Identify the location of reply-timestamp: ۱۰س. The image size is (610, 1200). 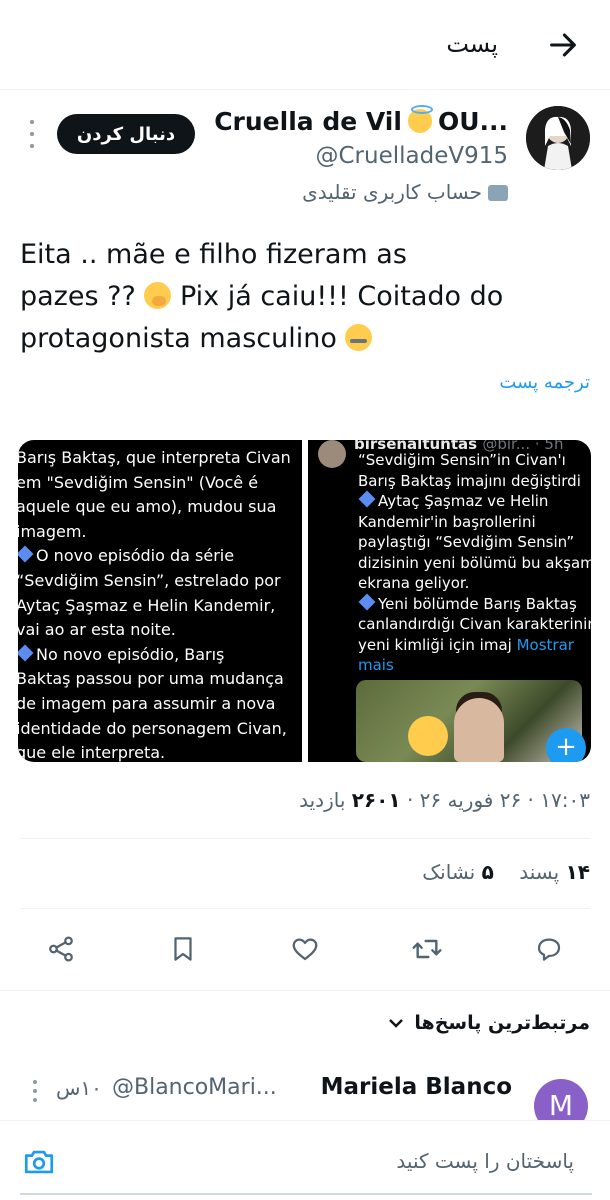
(79, 1088).